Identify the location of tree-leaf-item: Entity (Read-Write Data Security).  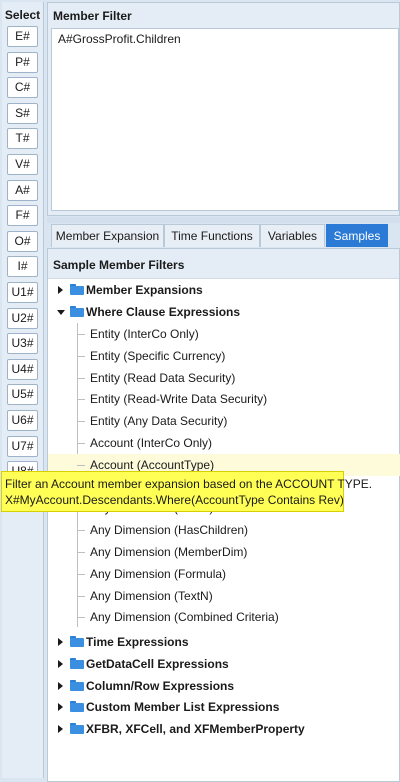
(224, 399).